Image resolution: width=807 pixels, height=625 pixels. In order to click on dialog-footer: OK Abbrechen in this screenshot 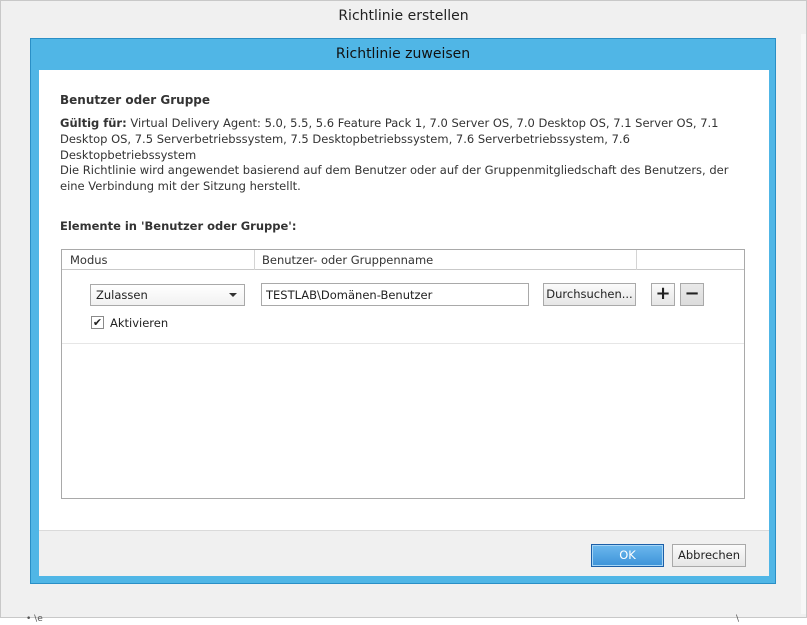, I will do `click(404, 553)`.